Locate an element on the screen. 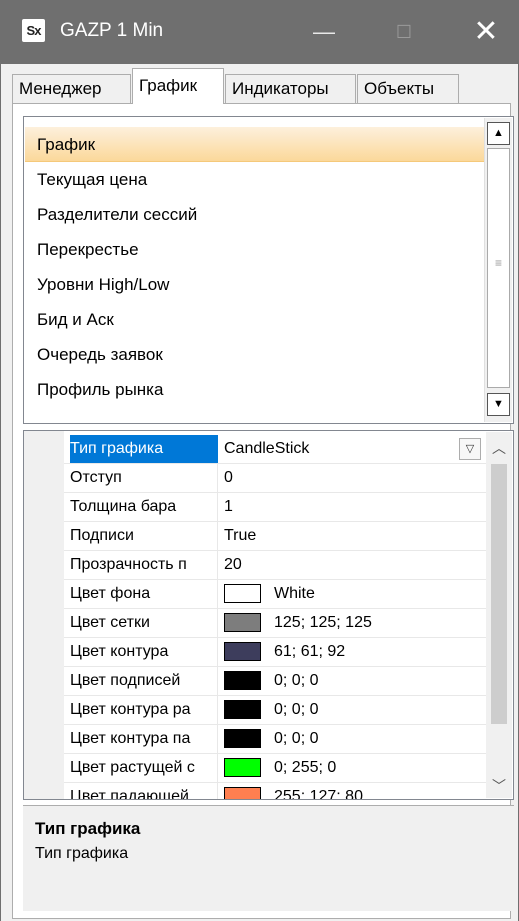 Image resolution: width=519 pixels, height=921 pixels. property-name: Подписи is located at coordinates (144, 536).